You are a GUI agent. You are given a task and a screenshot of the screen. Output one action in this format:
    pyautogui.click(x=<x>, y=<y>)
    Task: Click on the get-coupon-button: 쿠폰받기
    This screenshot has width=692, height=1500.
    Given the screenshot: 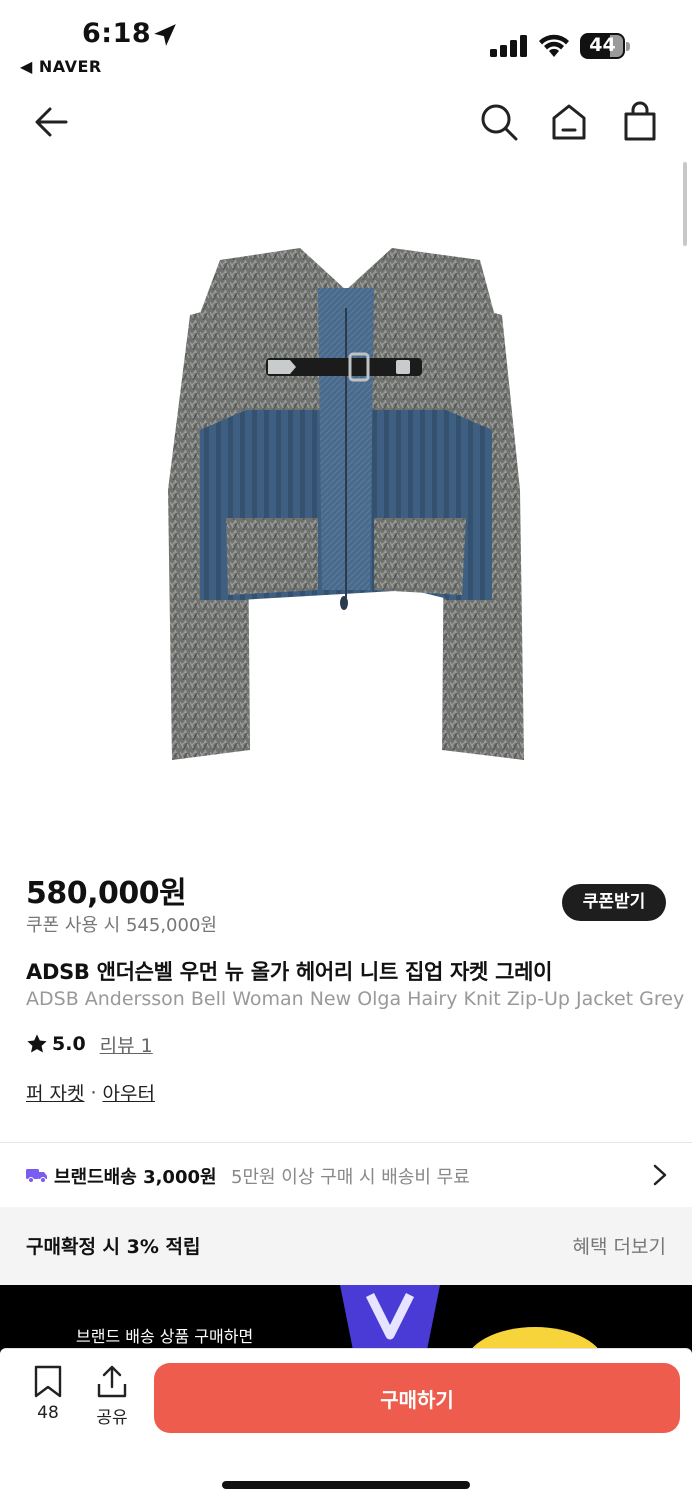 What is the action you would take?
    pyautogui.click(x=614, y=902)
    